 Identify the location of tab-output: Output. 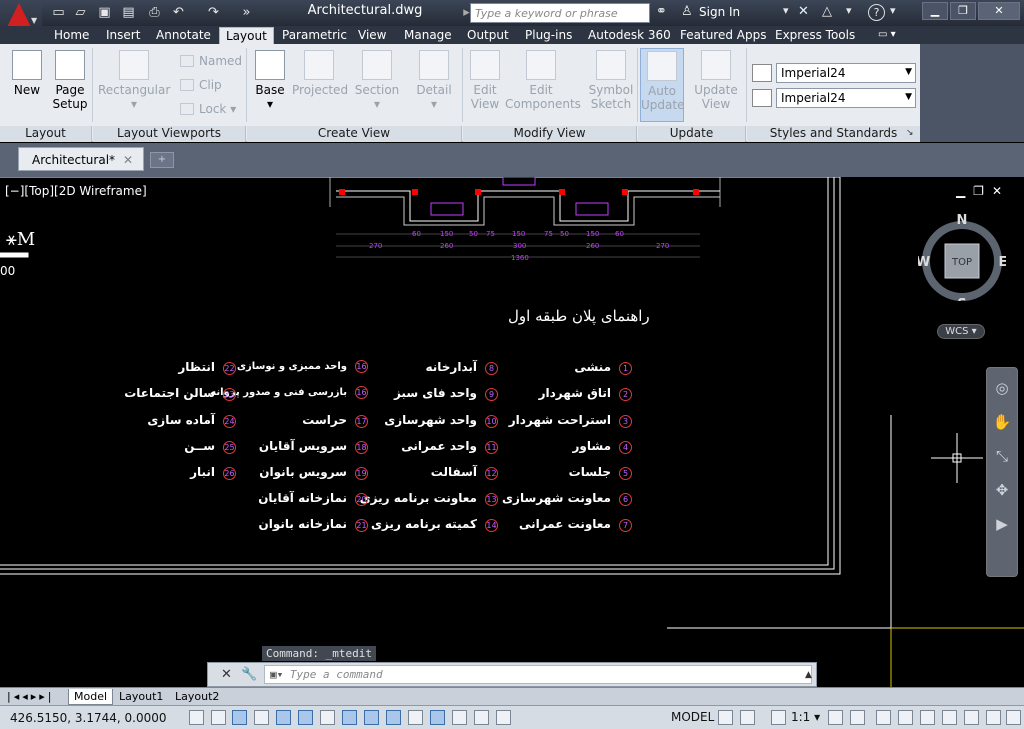
(488, 35).